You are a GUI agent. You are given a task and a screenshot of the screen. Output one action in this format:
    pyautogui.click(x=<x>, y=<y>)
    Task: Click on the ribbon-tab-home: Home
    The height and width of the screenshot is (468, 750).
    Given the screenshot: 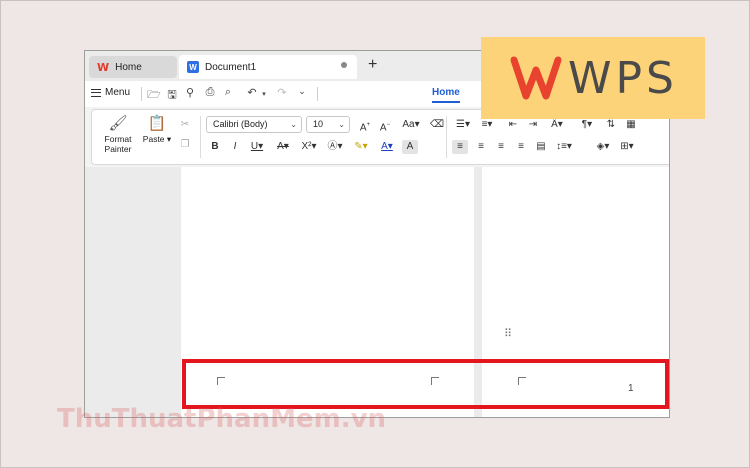 What is the action you would take?
    pyautogui.click(x=446, y=95)
    